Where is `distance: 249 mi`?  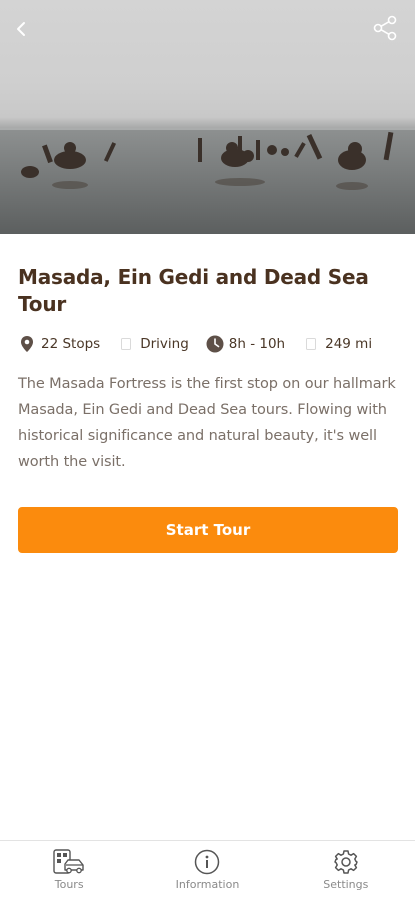
distance: 249 mi is located at coordinates (349, 344).